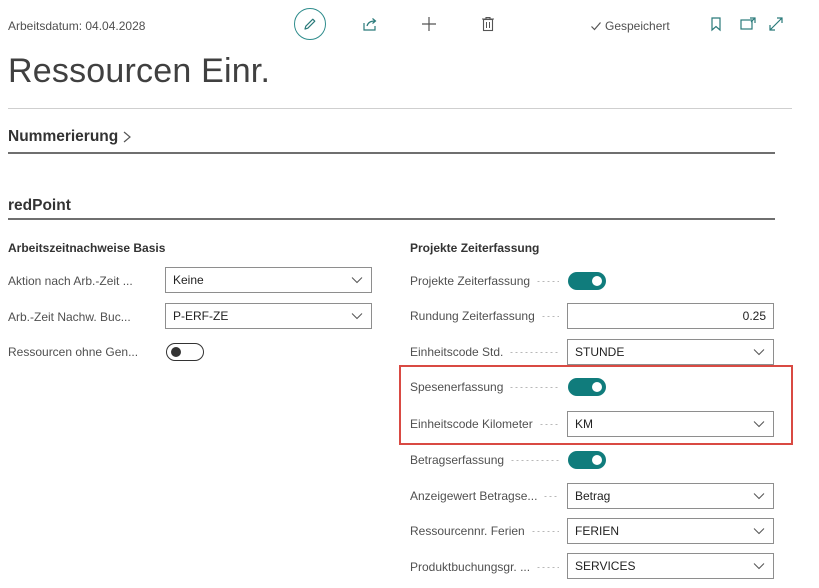 The image size is (819, 588). I want to click on redpoint-divider, so click(391, 219).